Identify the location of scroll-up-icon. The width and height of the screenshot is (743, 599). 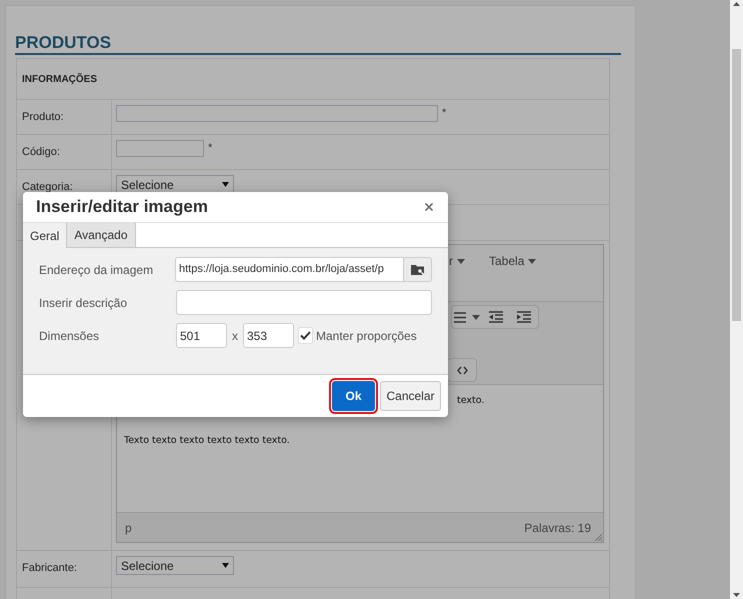
(736, 4).